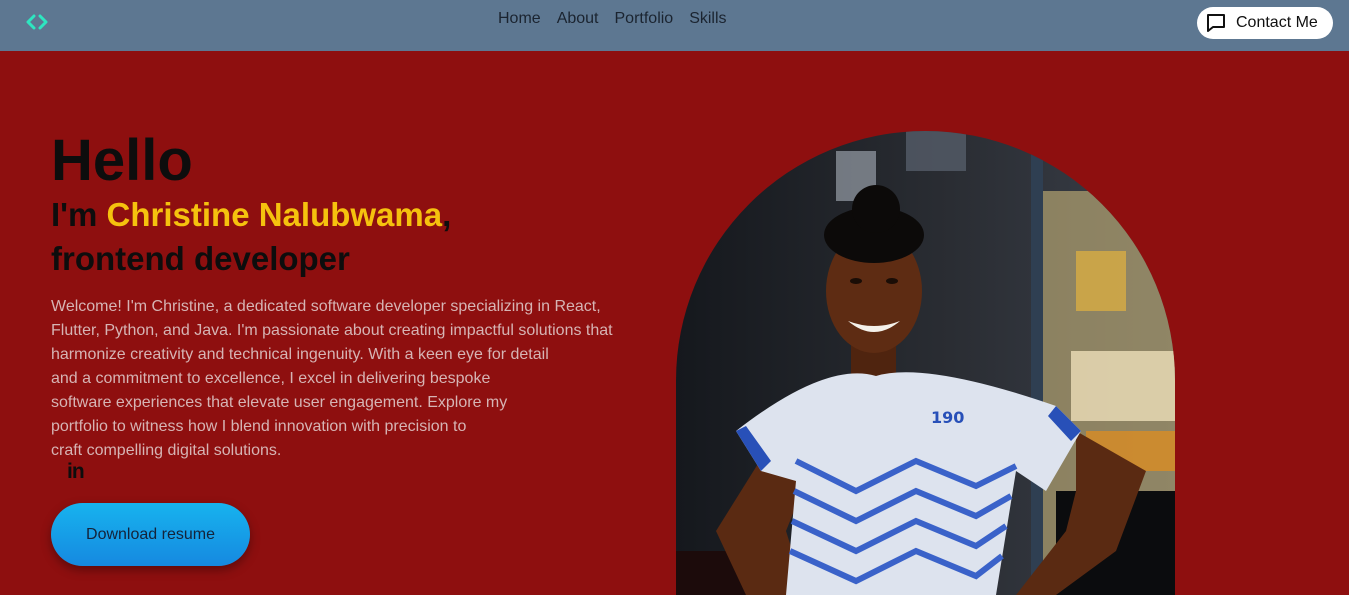  Describe the element at coordinates (274, 214) in the screenshot. I see `developer-name: Christine Nalubwama` at that location.